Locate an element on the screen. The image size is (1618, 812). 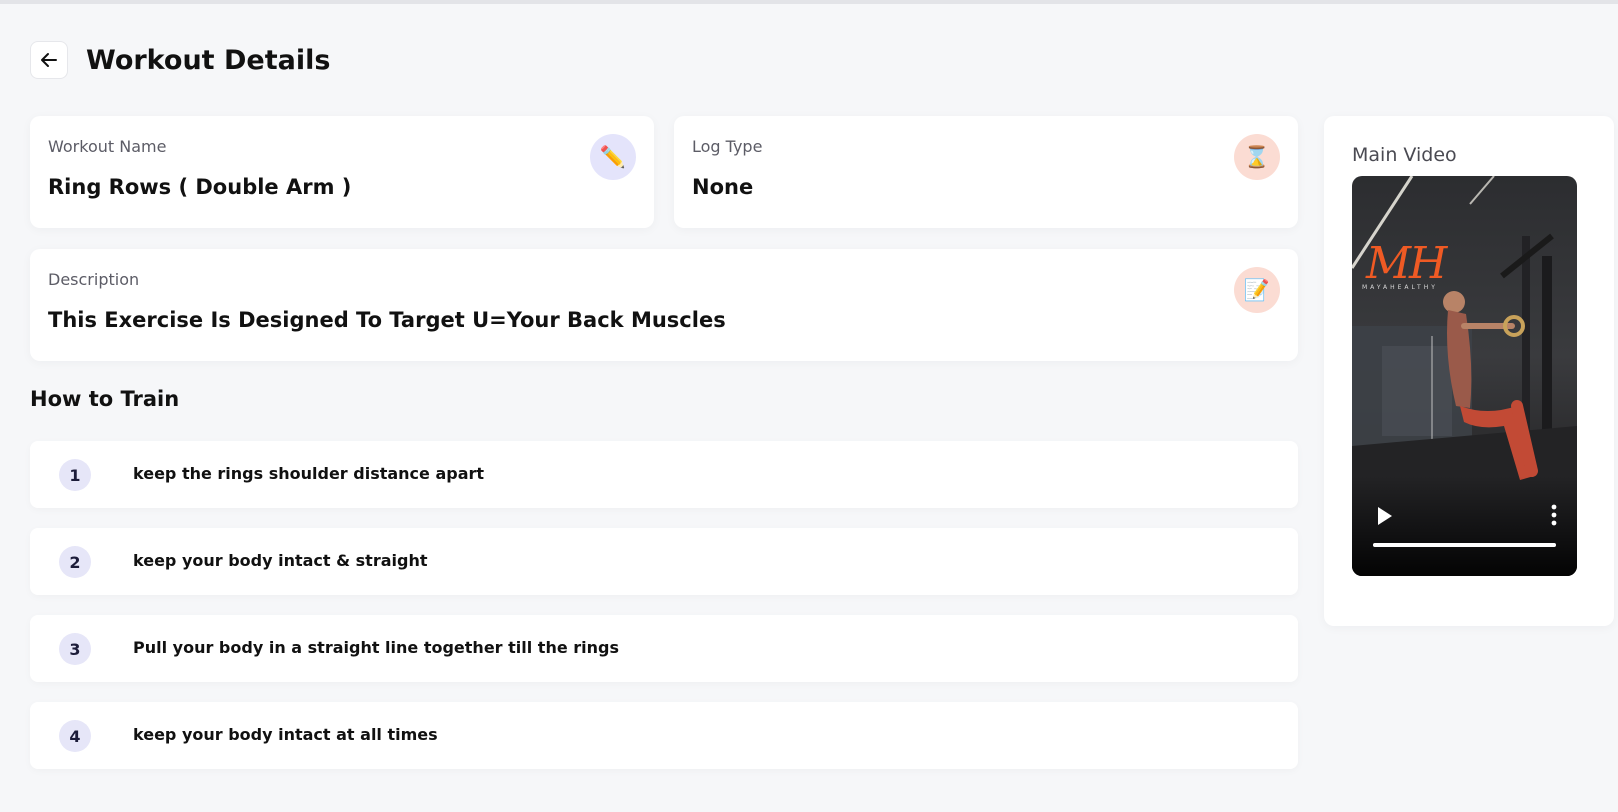
pencil-icon: ✏️ is located at coordinates (613, 156).